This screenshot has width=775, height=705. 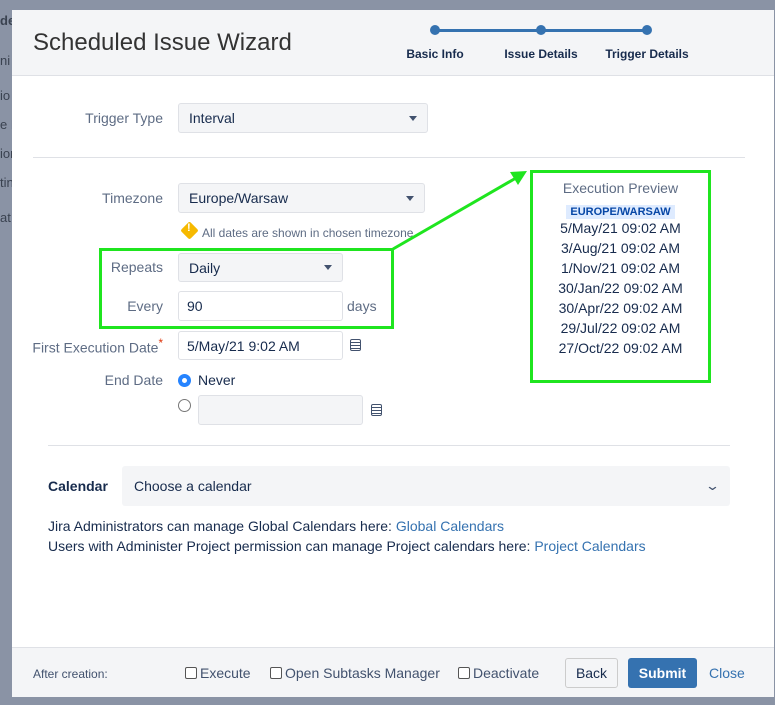 What do you see at coordinates (459, 211) in the screenshot?
I see `highlight-arrow` at bounding box center [459, 211].